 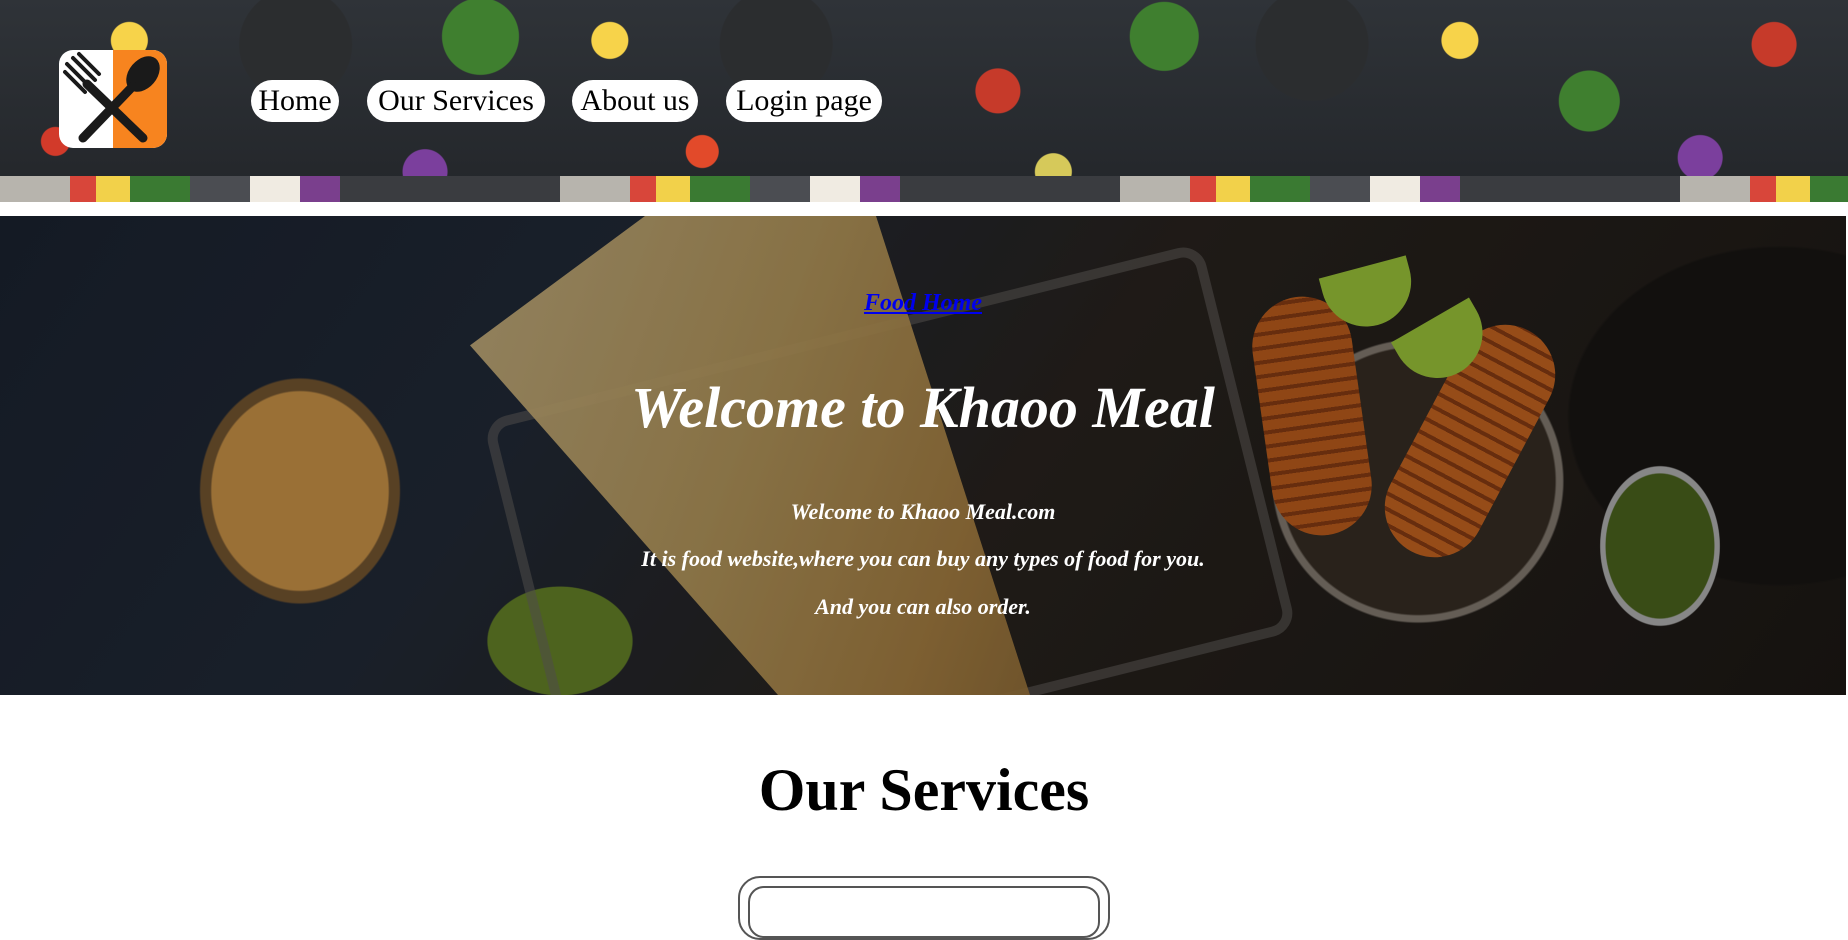 I want to click on site-logo, so click(x=113, y=99).